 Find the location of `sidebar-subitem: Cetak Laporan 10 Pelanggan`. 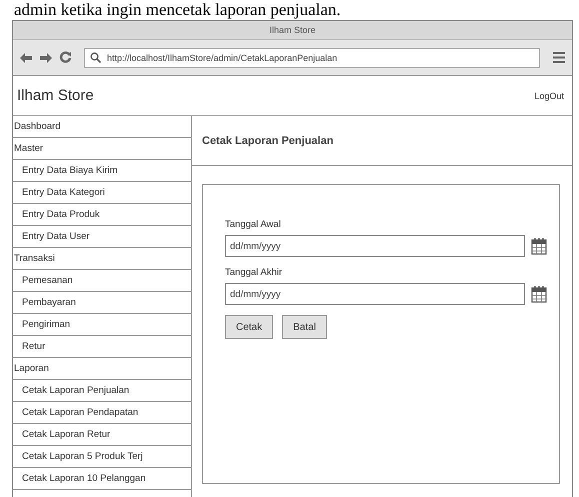

sidebar-subitem: Cetak Laporan 10 Pelanggan is located at coordinates (102, 479).